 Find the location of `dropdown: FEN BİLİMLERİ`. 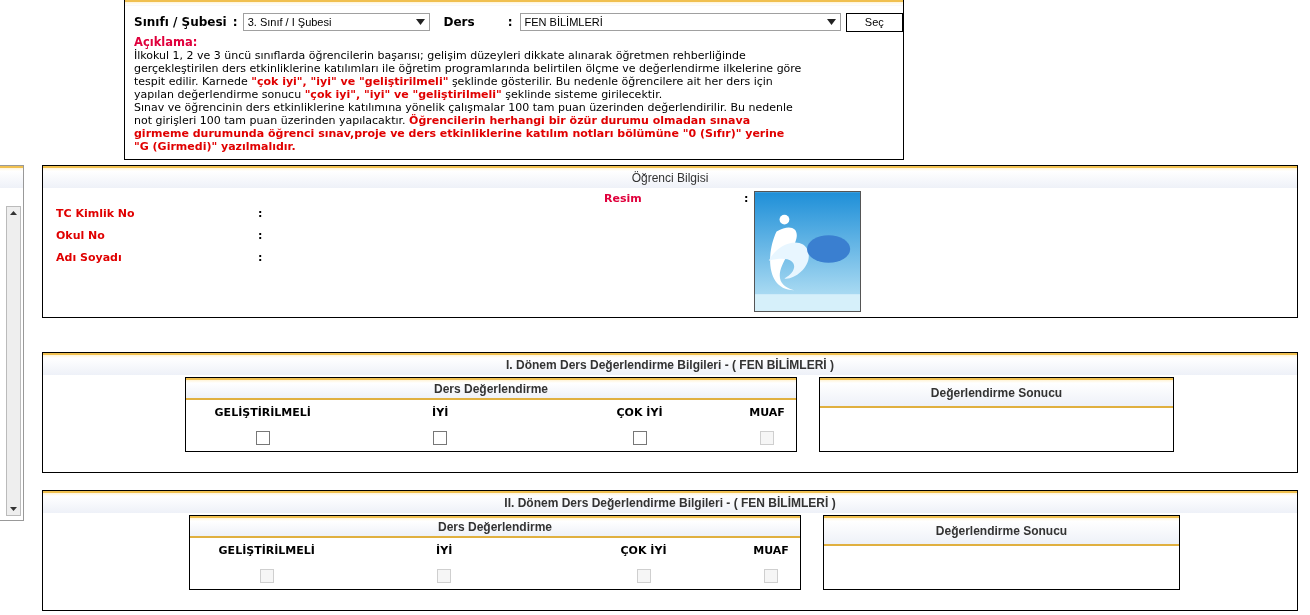

dropdown: FEN BİLİMLERİ is located at coordinates (680, 22).